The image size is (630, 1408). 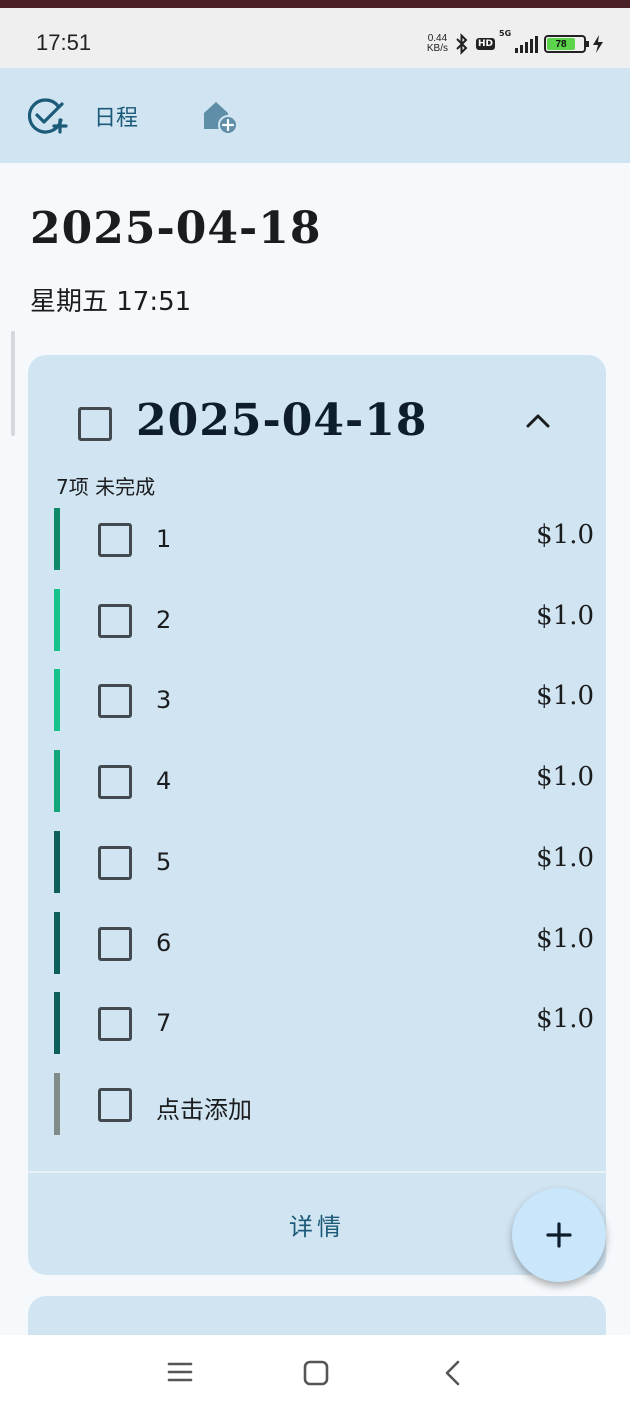 I want to click on add-task-row: 点击添加, so click(x=324, y=1104).